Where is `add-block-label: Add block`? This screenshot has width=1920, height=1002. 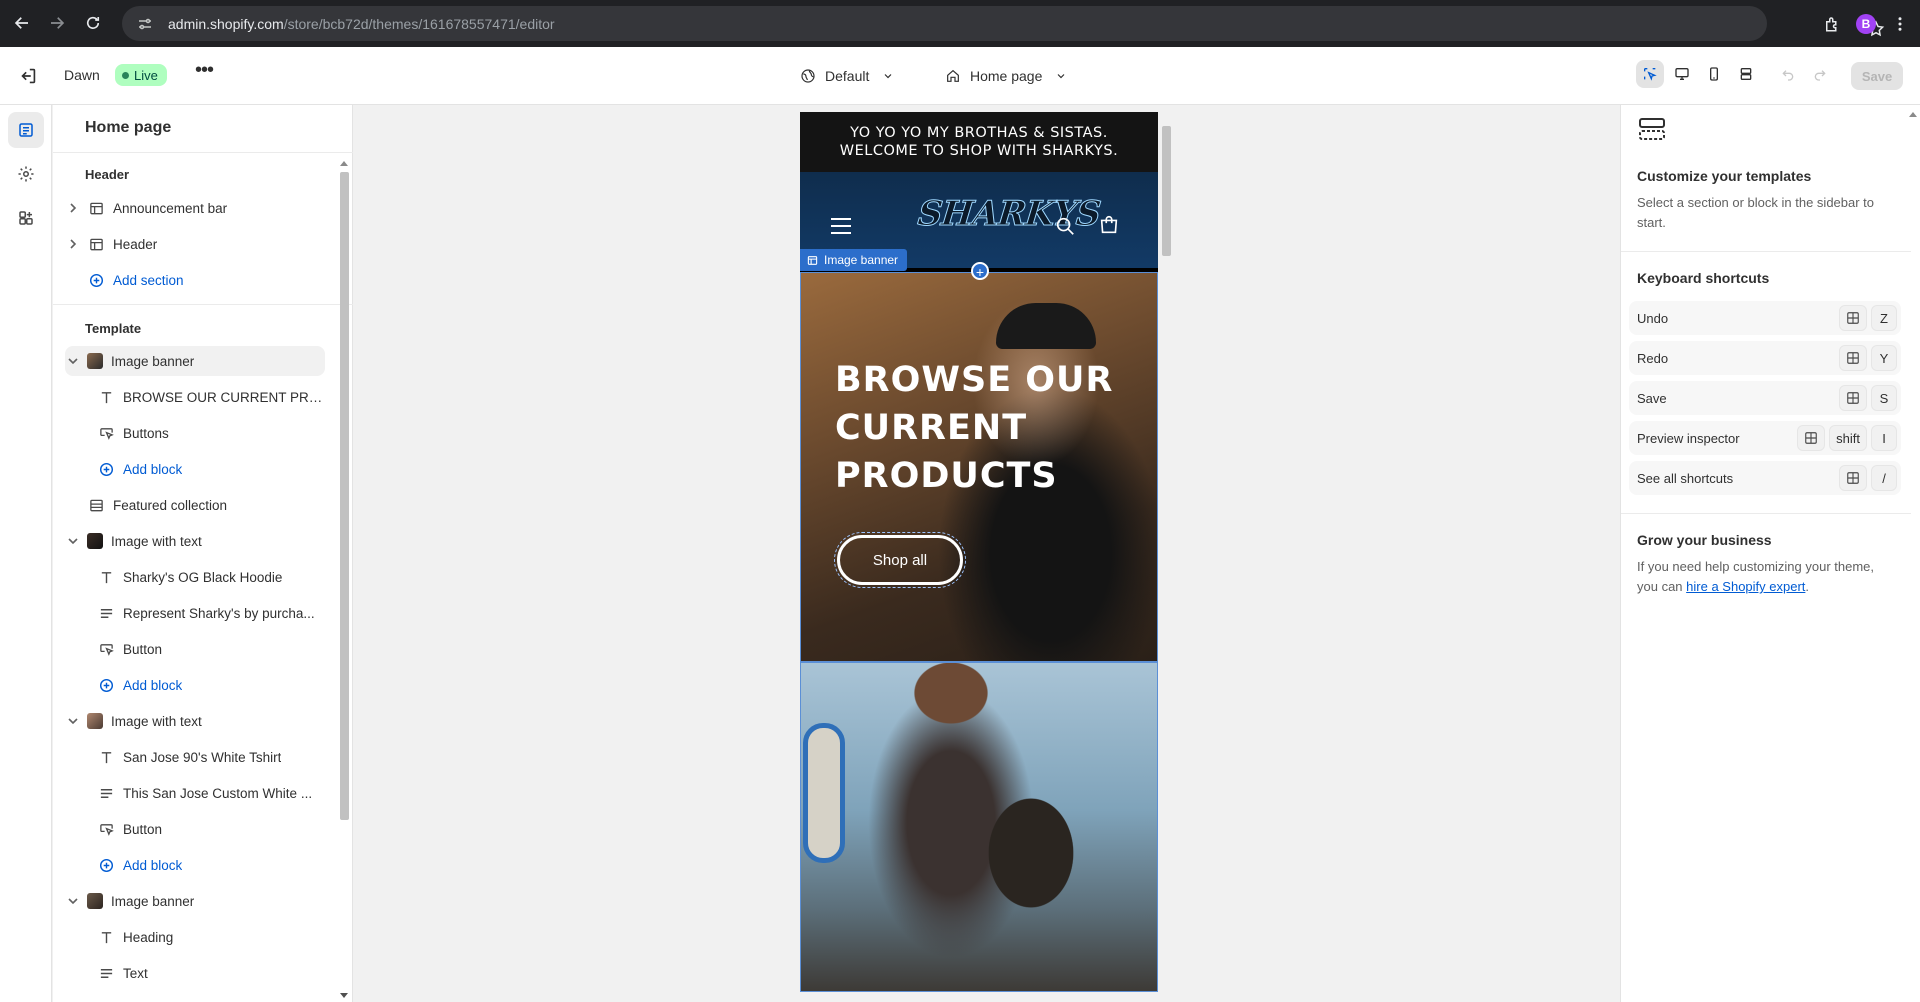
add-block-label: Add block is located at coordinates (153, 685).